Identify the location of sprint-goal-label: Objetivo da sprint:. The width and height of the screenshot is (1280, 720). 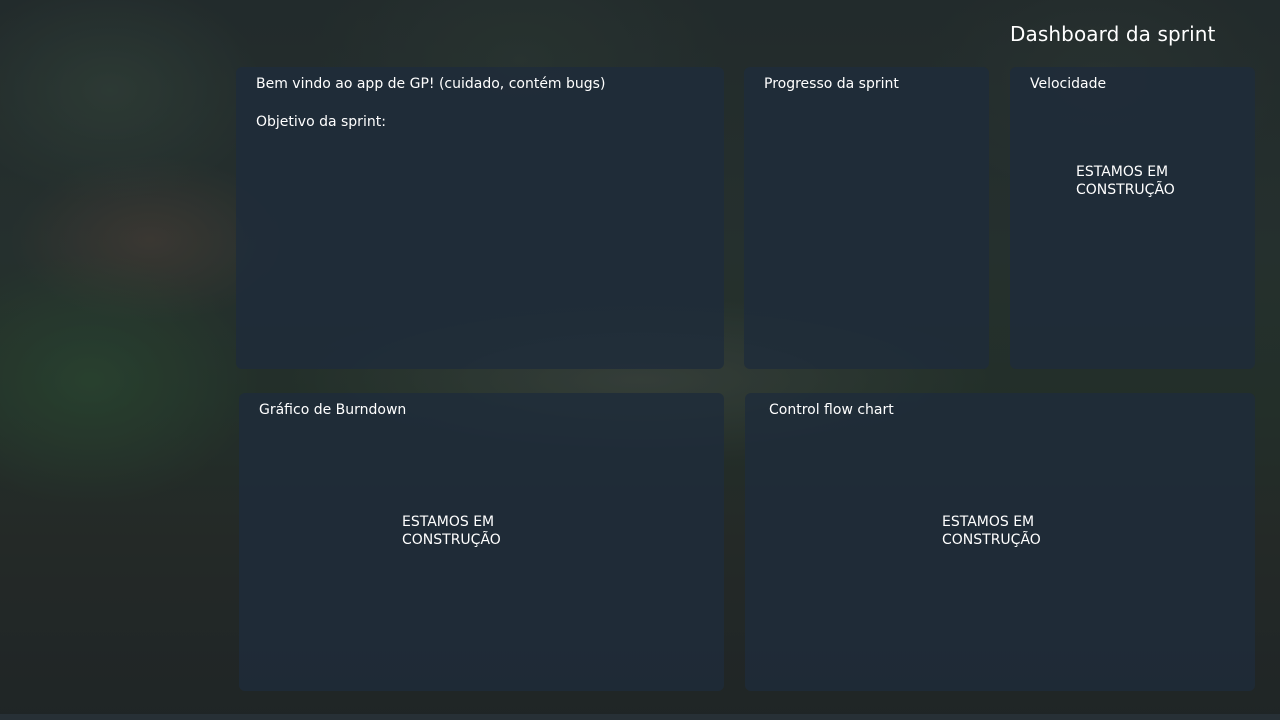
(321, 122).